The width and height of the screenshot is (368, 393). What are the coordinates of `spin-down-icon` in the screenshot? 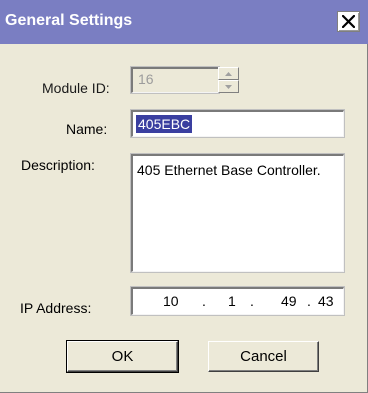 It's located at (228, 86).